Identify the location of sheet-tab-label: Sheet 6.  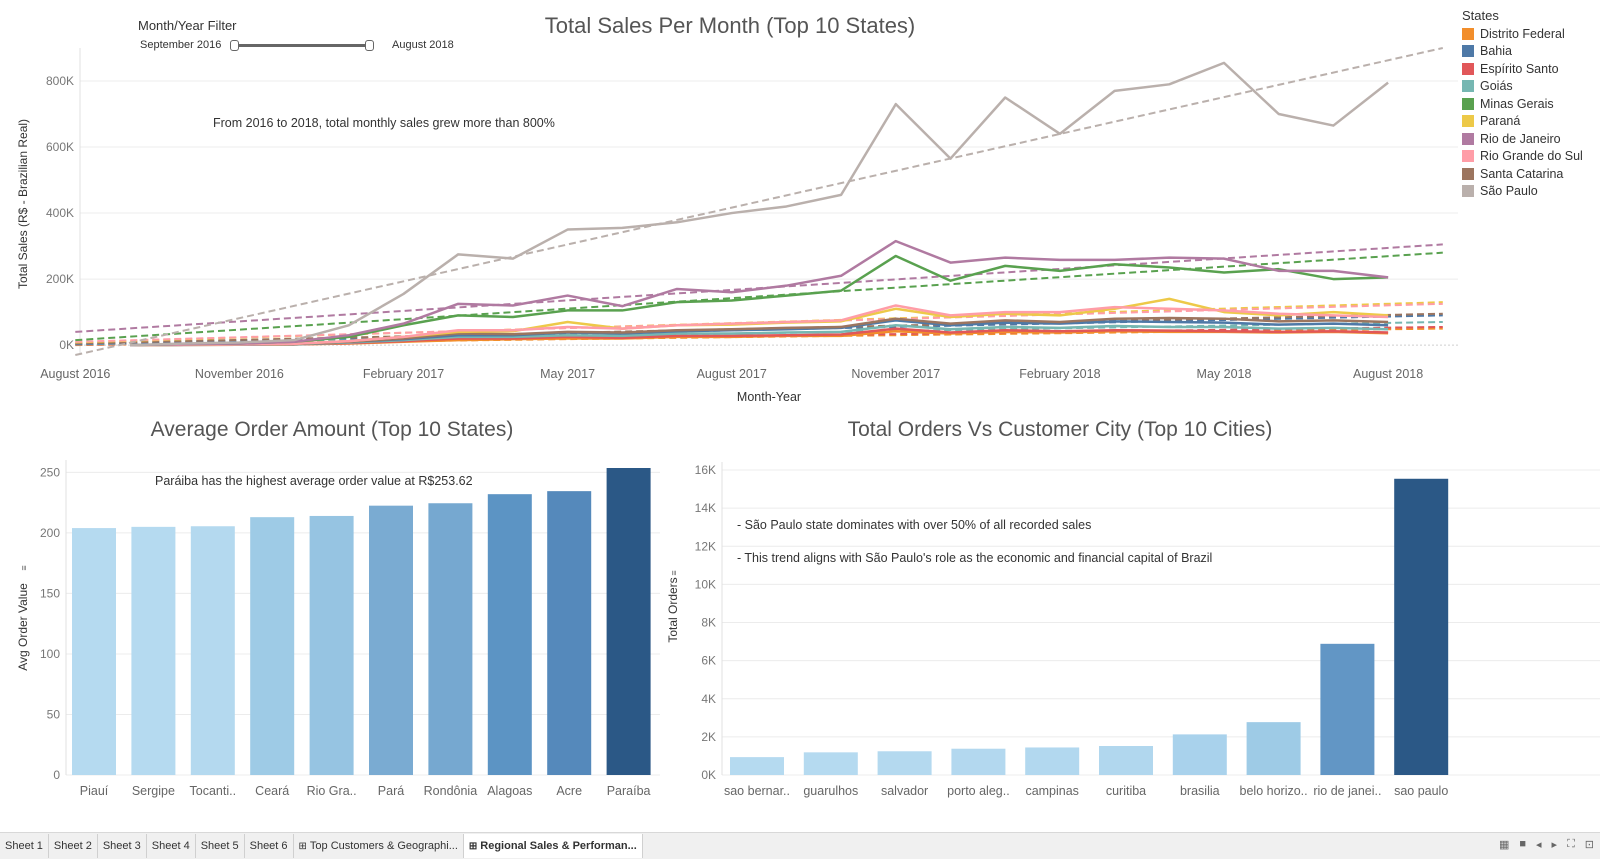
(268, 846).